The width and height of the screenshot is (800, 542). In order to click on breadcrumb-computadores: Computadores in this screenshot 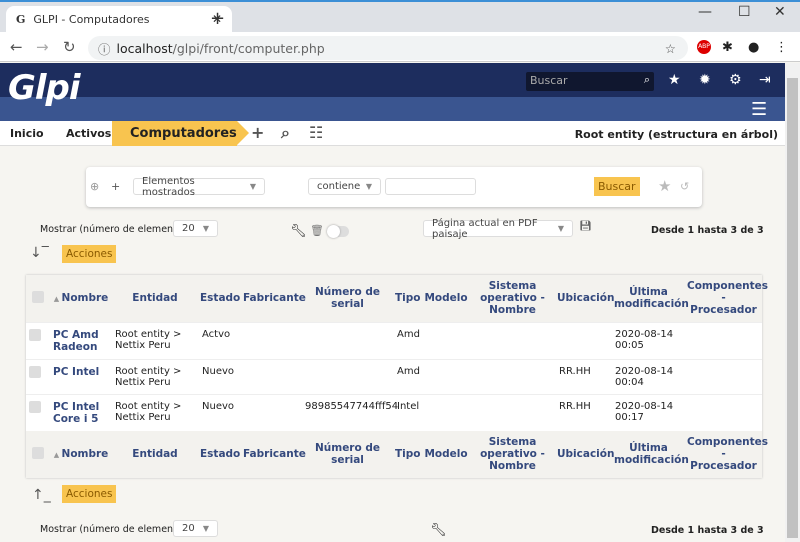, I will do `click(180, 133)`.